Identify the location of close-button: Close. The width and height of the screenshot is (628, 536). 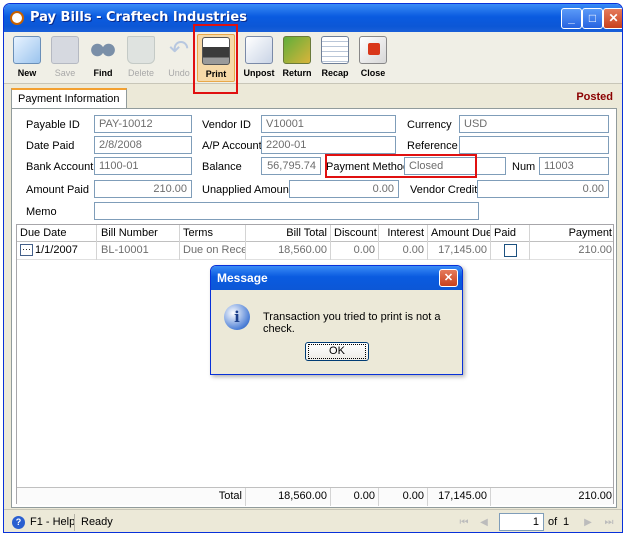
(373, 58).